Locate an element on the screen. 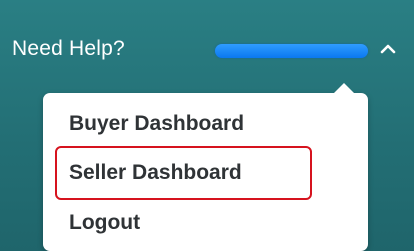 The width and height of the screenshot is (414, 251). chevron-up-icon is located at coordinates (388, 49).